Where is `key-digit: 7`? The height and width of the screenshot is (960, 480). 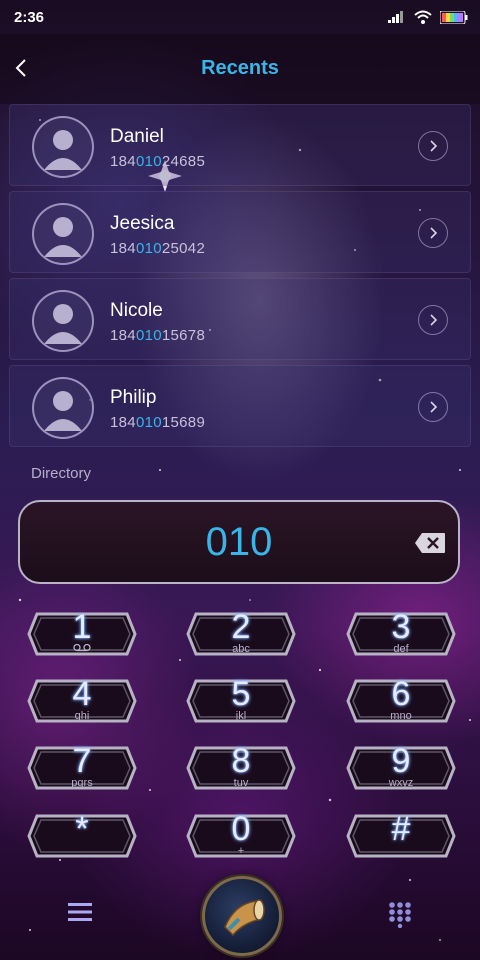 key-digit: 7 is located at coordinates (82, 761).